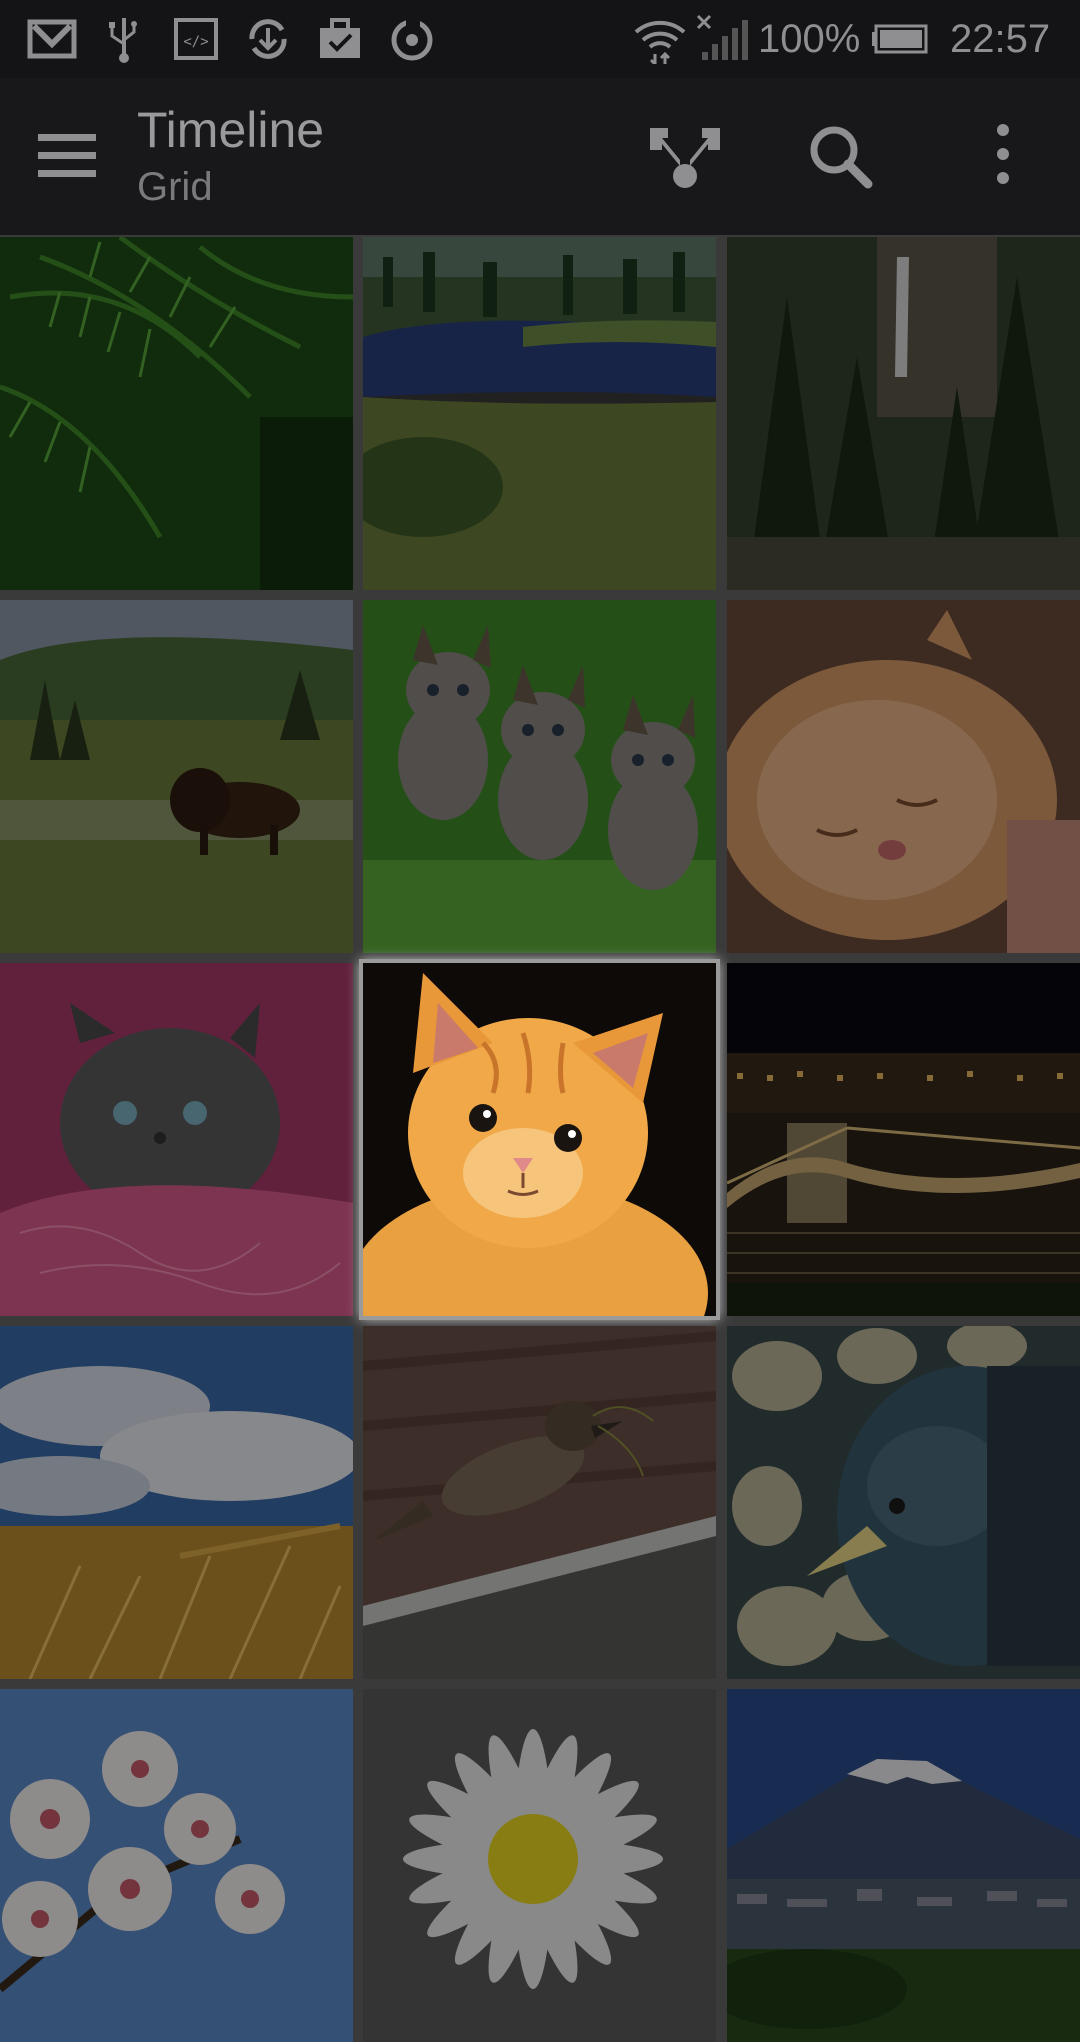  I want to click on photo-tile-sparrow, so click(539, 1502).